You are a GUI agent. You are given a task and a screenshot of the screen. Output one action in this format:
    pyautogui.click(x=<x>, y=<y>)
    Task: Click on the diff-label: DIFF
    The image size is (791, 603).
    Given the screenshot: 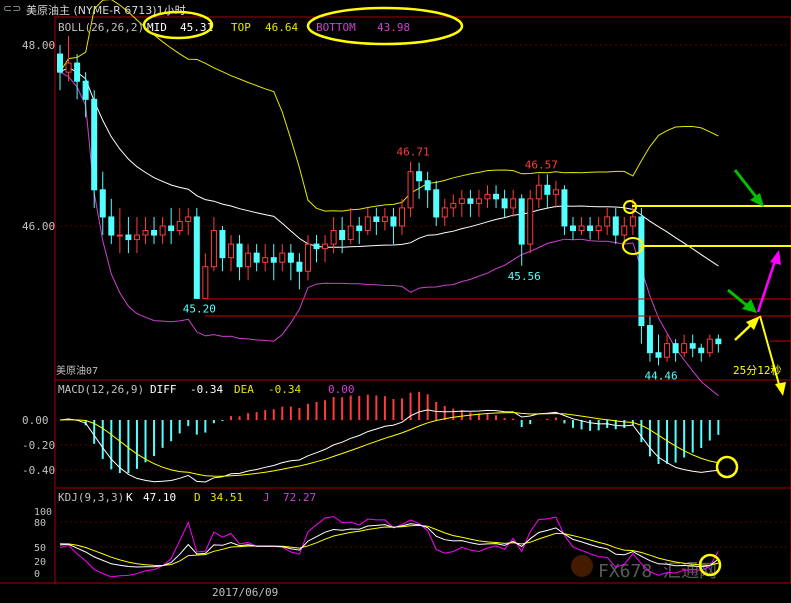 What is the action you would take?
    pyautogui.click(x=163, y=389)
    